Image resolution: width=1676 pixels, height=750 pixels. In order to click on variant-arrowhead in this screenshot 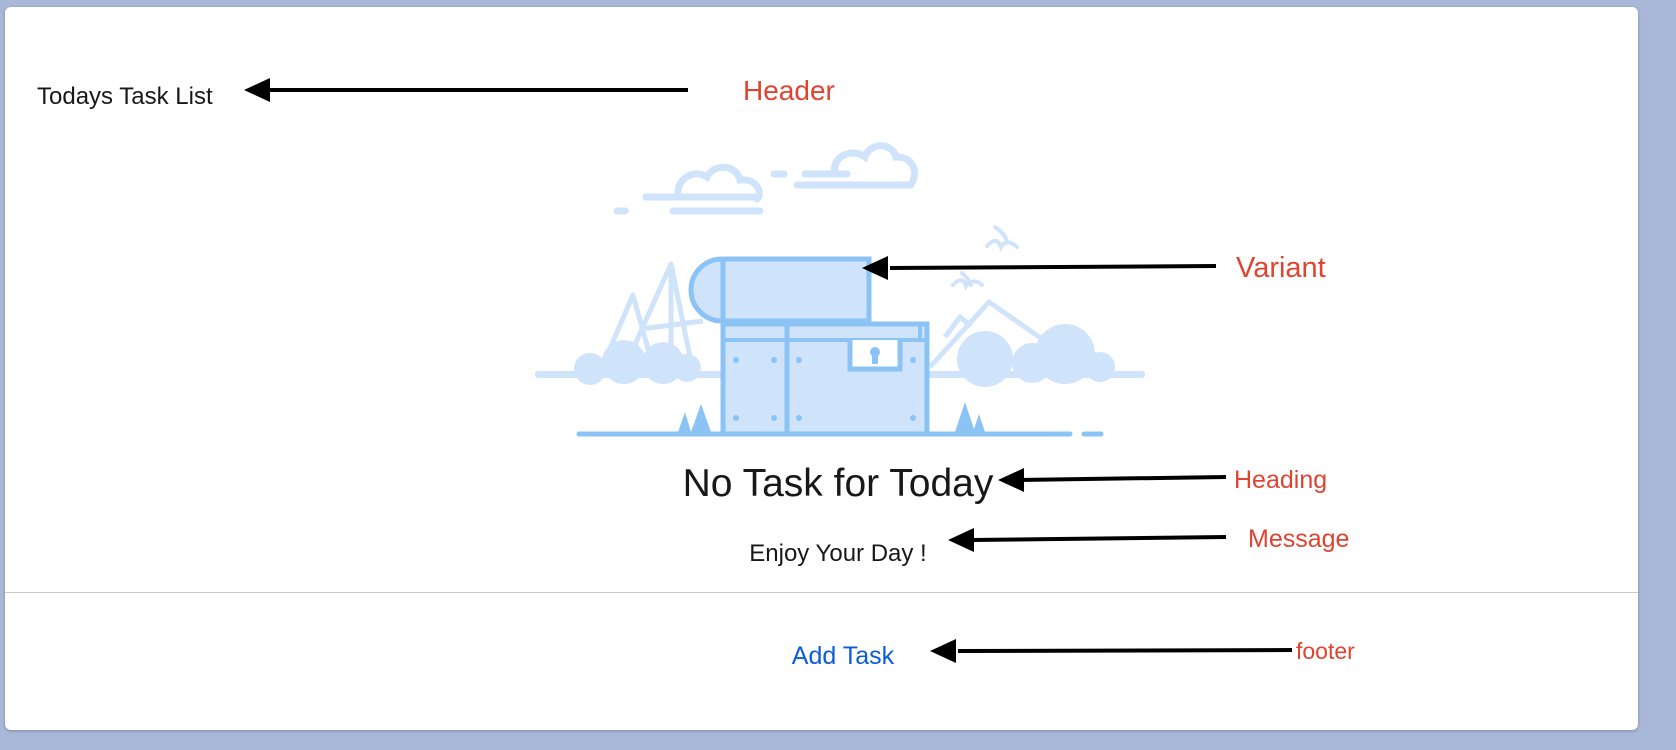, I will do `click(875, 268)`.